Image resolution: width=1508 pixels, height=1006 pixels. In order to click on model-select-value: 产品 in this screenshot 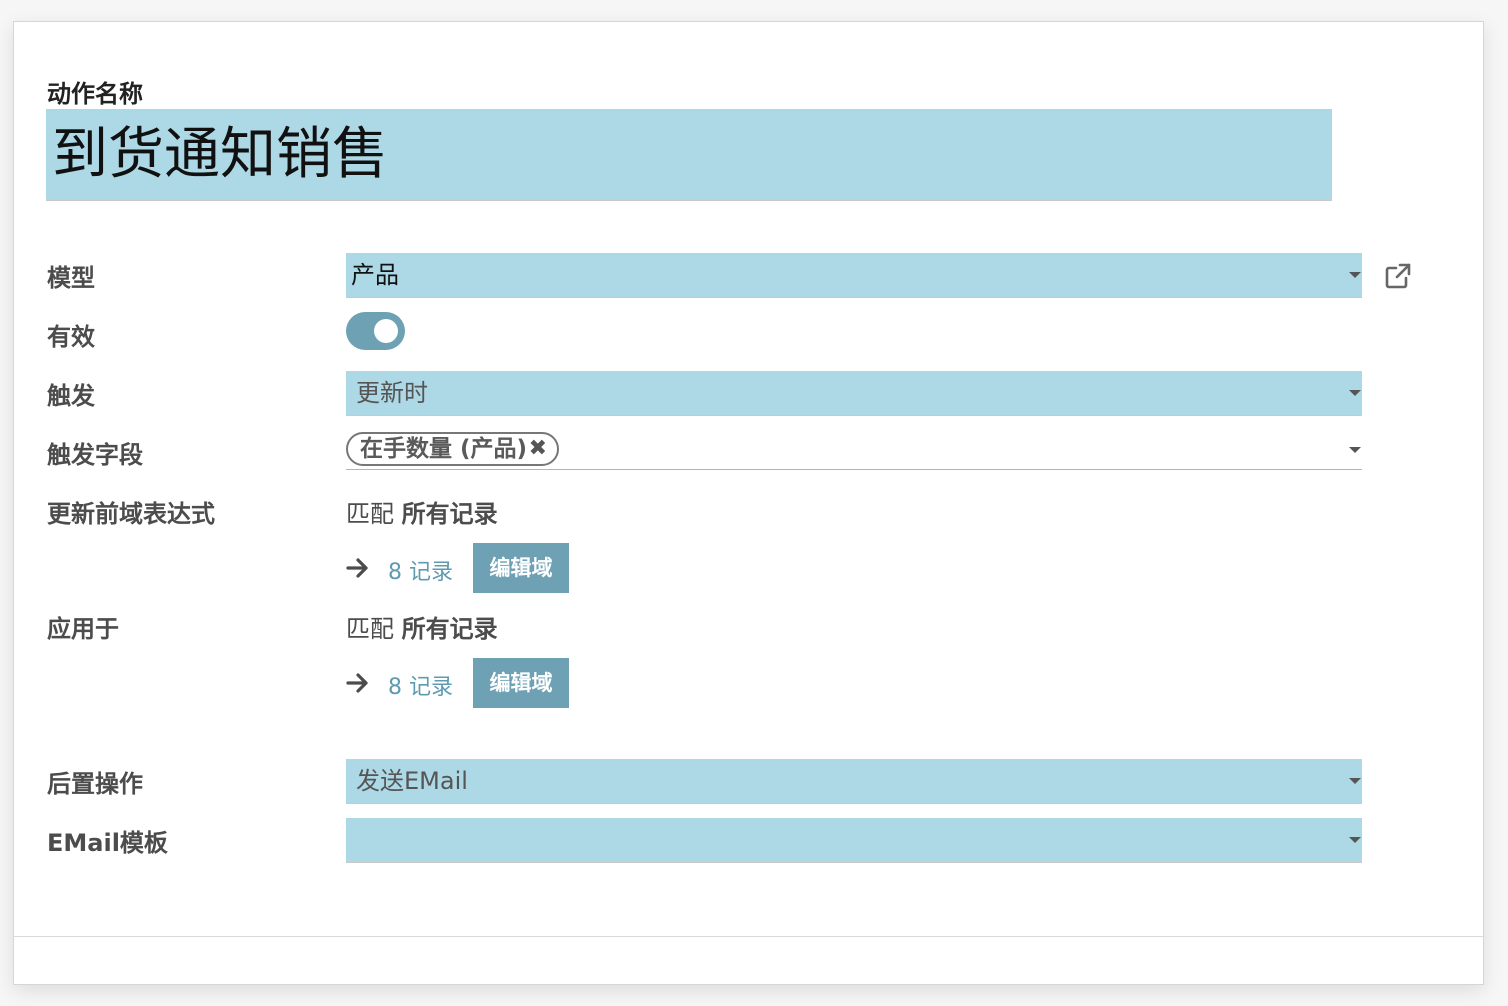, I will do `click(375, 275)`.